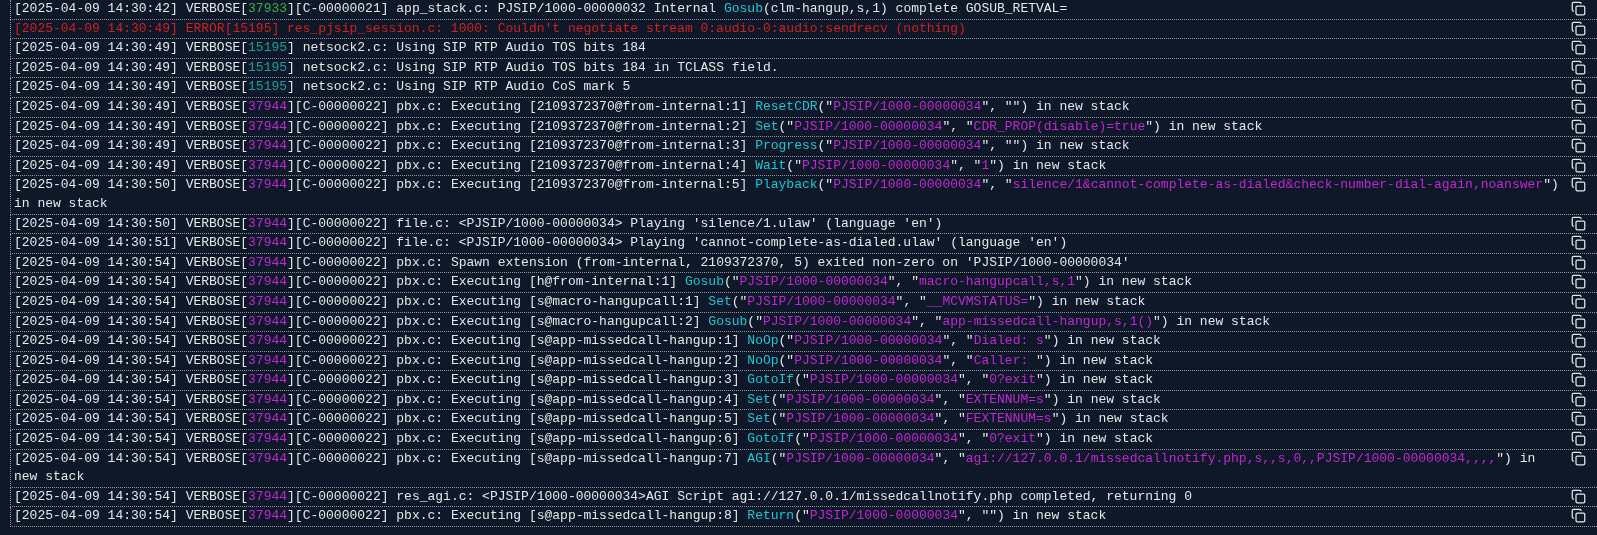  I want to click on log-line: [2025-04-09 14:30:54] VERBOSE[37944][C-00000022] pbx.c: Executing [s@app-missedcall-hangup:2] NoOp("PJSIP/1000-00000034", "Caller: ") in new stack, so click(584, 360).